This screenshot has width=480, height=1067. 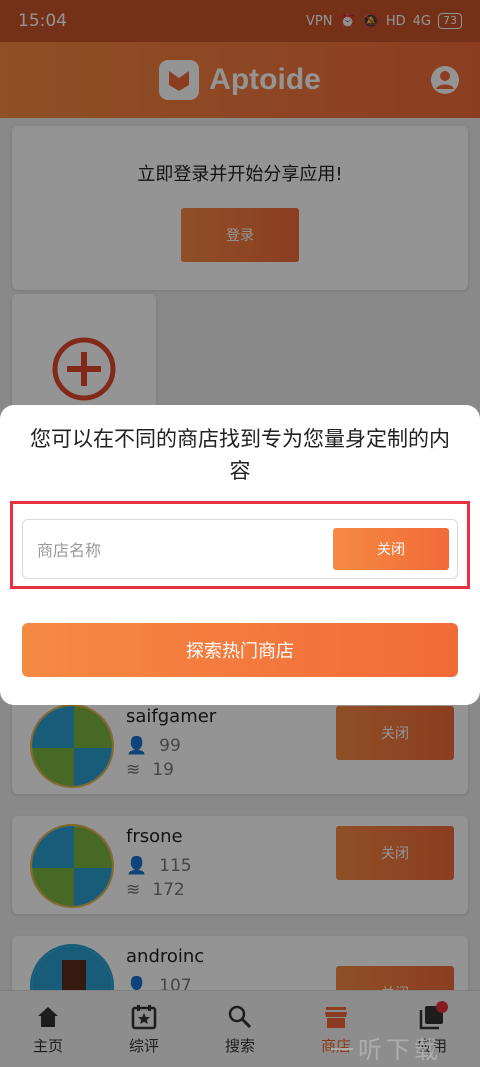 What do you see at coordinates (386, 1050) in the screenshot?
I see `watermark: 一听下载` at bounding box center [386, 1050].